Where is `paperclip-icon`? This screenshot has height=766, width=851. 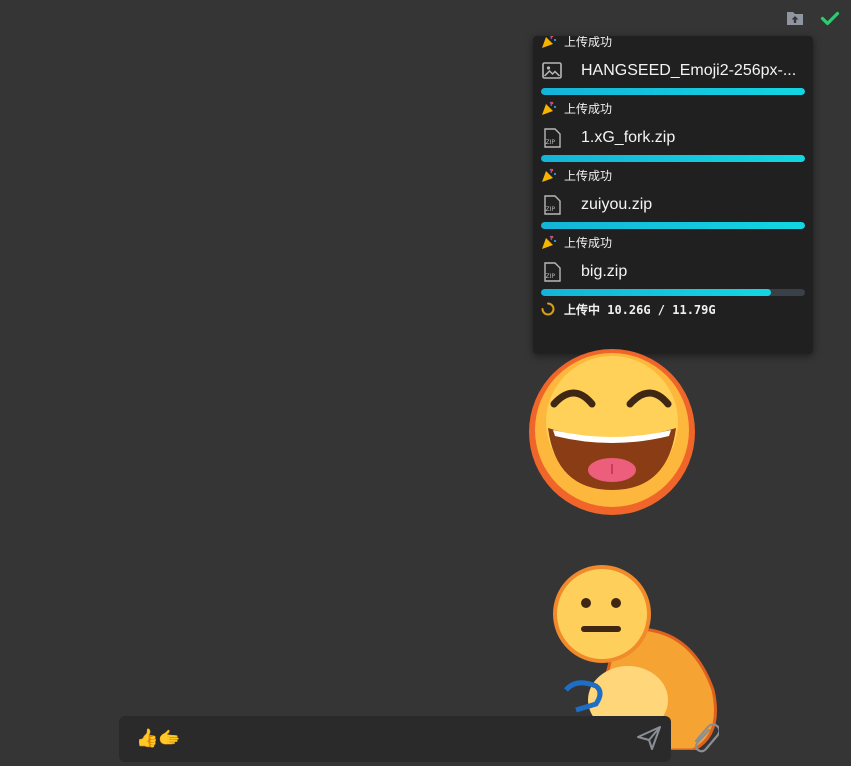
paperclip-icon is located at coordinates (704, 738).